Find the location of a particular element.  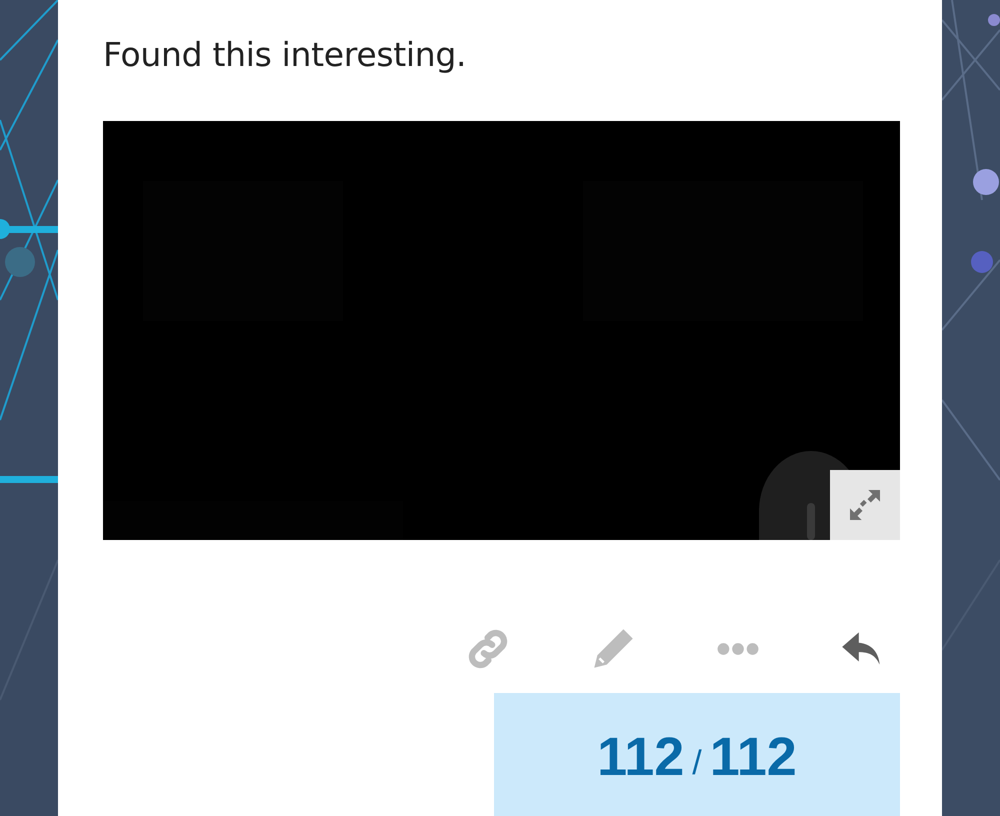

fullscreen-button is located at coordinates (865, 505).